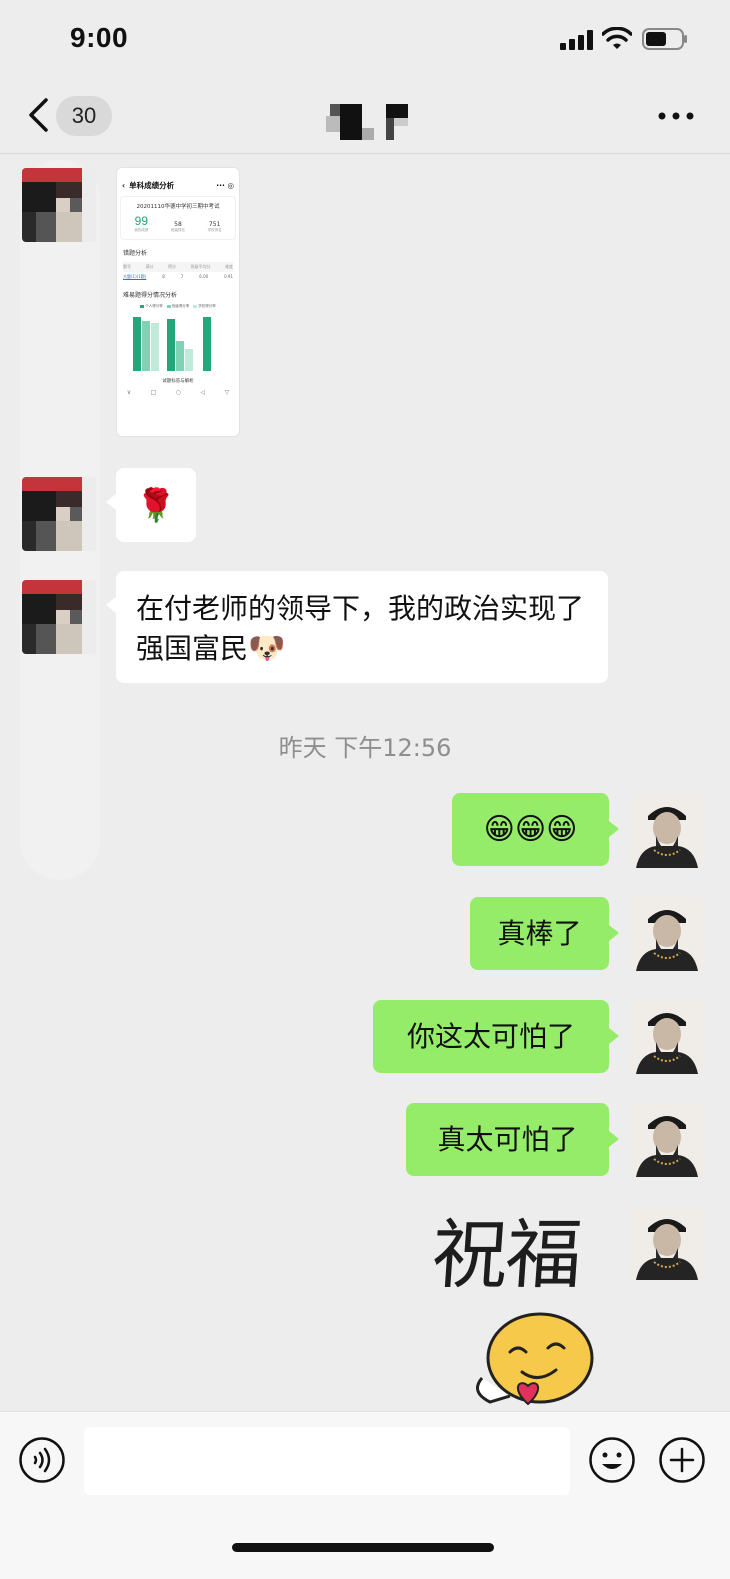  Describe the element at coordinates (617, 38) in the screenshot. I see `wifi-icon` at that location.